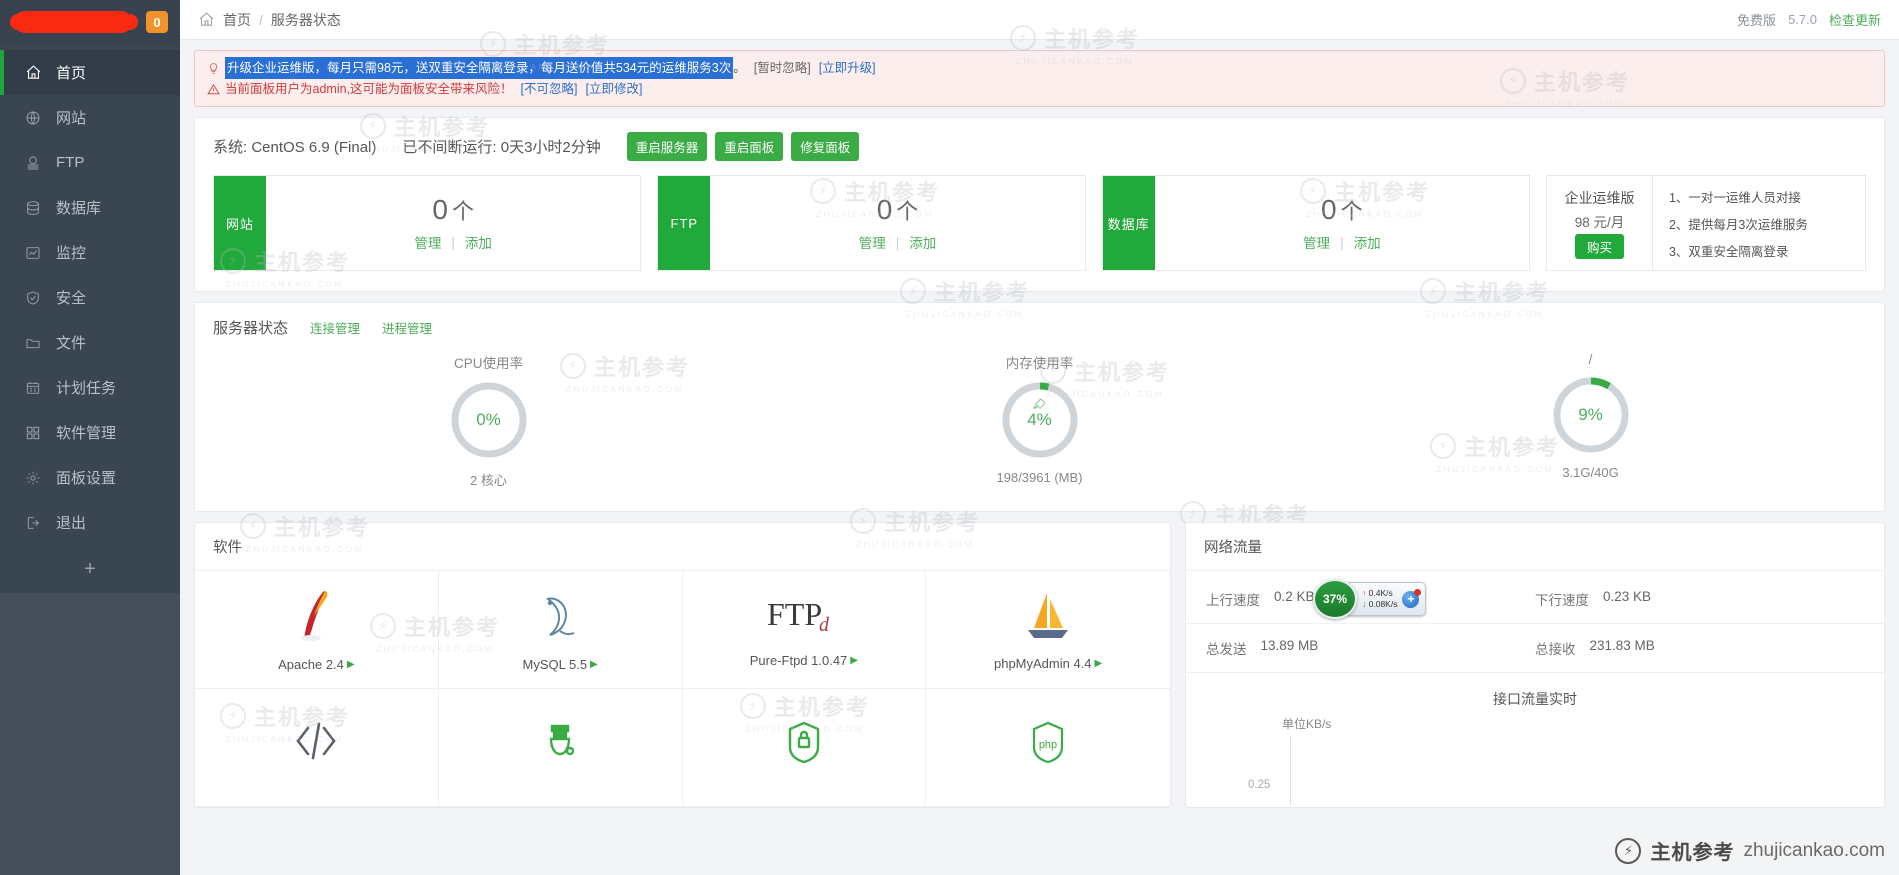  I want to click on svg-text: php, so click(1048, 745).